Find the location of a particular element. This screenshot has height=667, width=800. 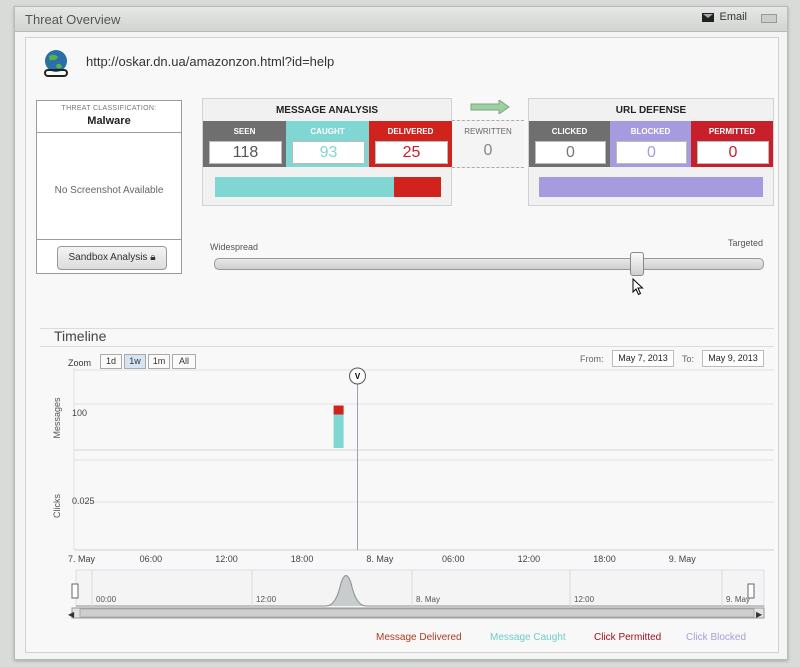

messages-axis-label: Messages is located at coordinates (57, 418).